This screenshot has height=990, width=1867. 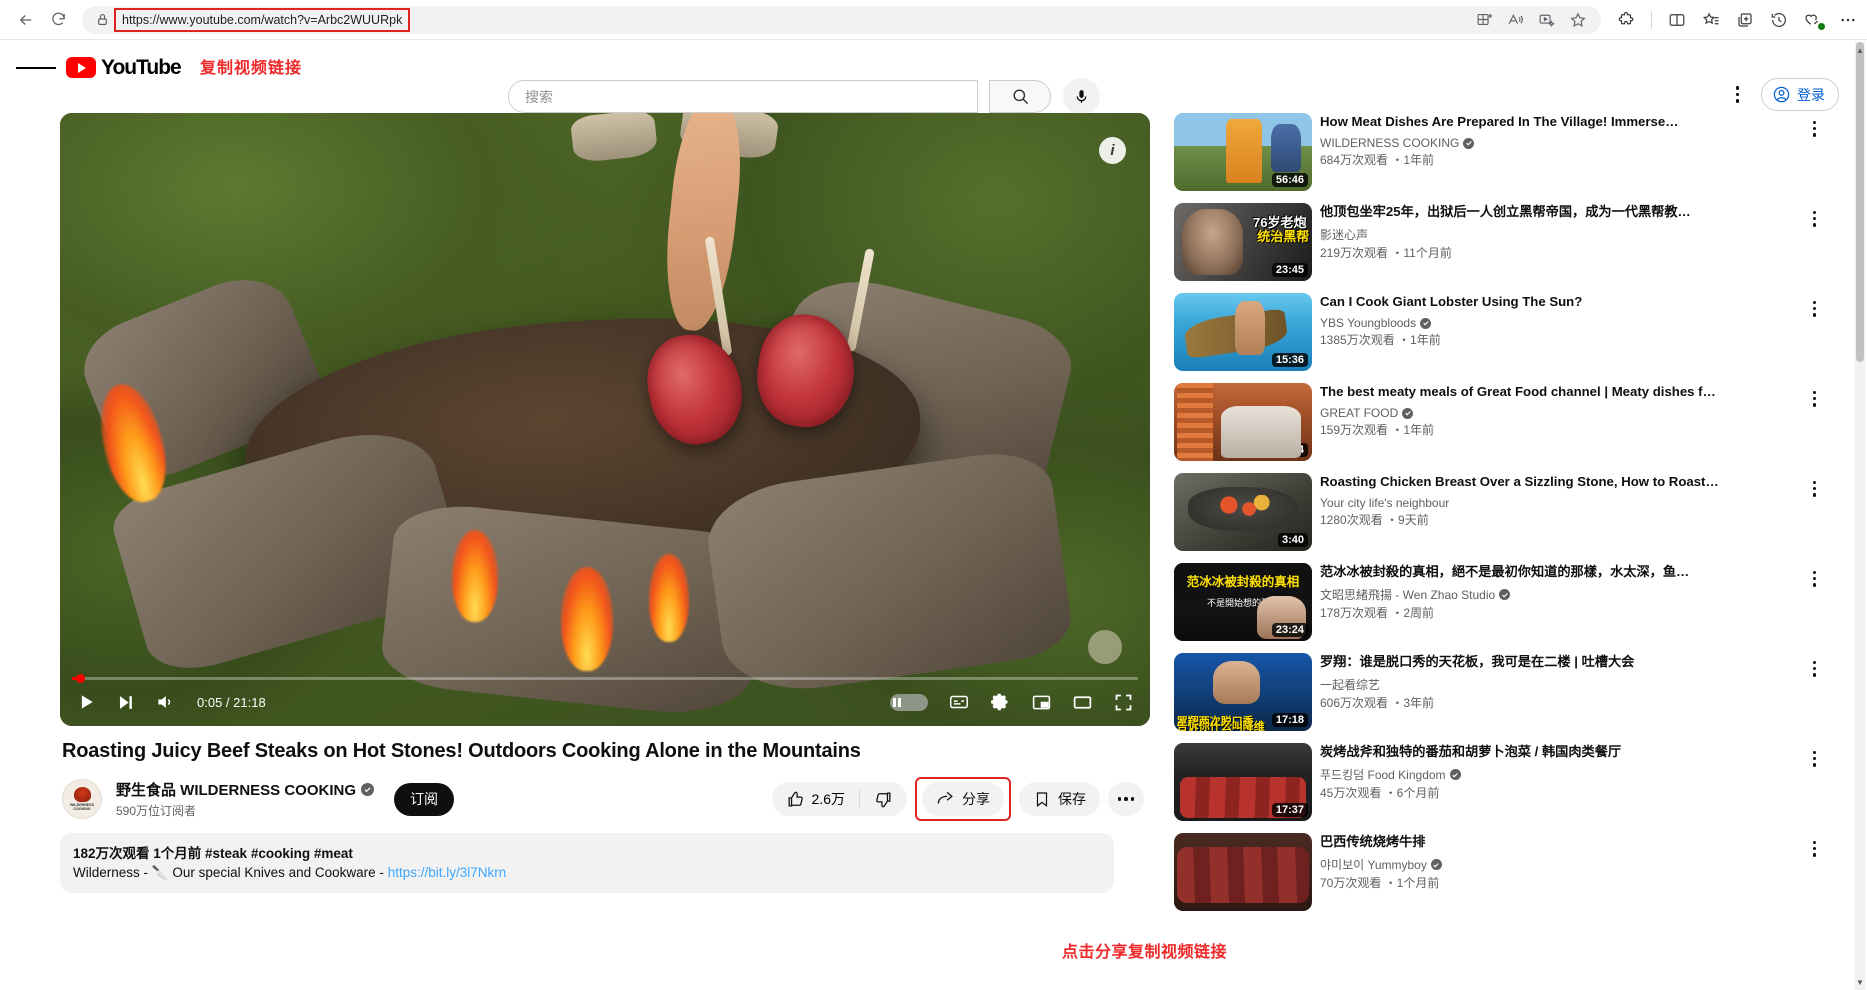 What do you see at coordinates (165, 702) in the screenshot?
I see `volume-icon` at bounding box center [165, 702].